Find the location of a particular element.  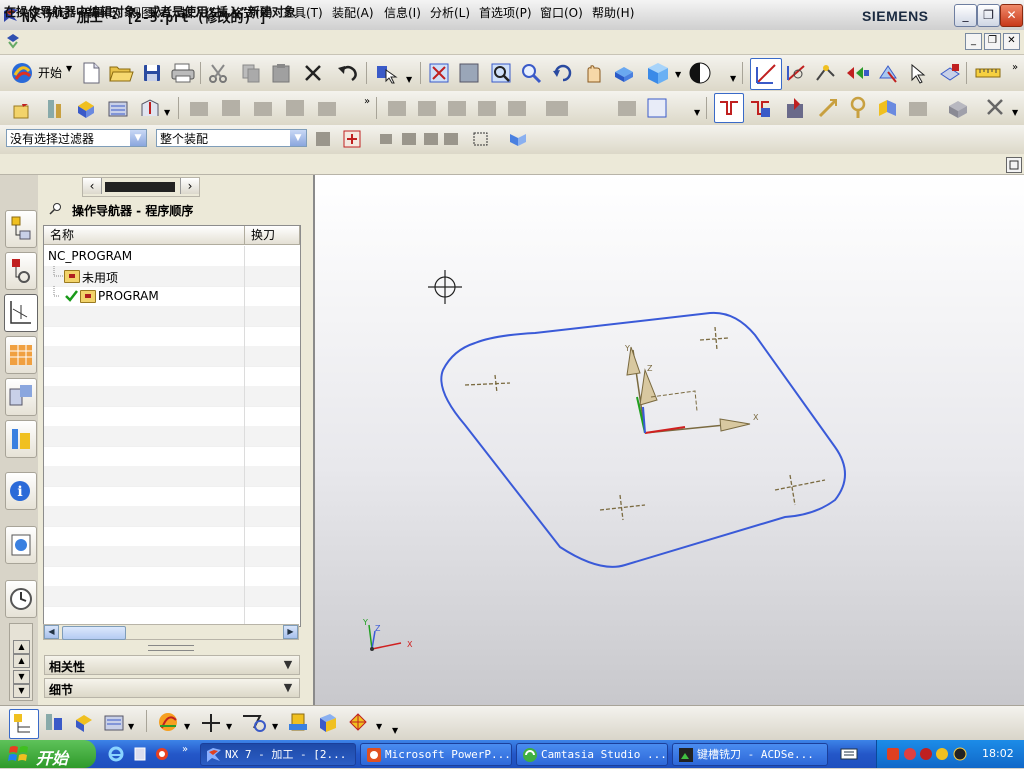

stock-icon is located at coordinates (918, 108).